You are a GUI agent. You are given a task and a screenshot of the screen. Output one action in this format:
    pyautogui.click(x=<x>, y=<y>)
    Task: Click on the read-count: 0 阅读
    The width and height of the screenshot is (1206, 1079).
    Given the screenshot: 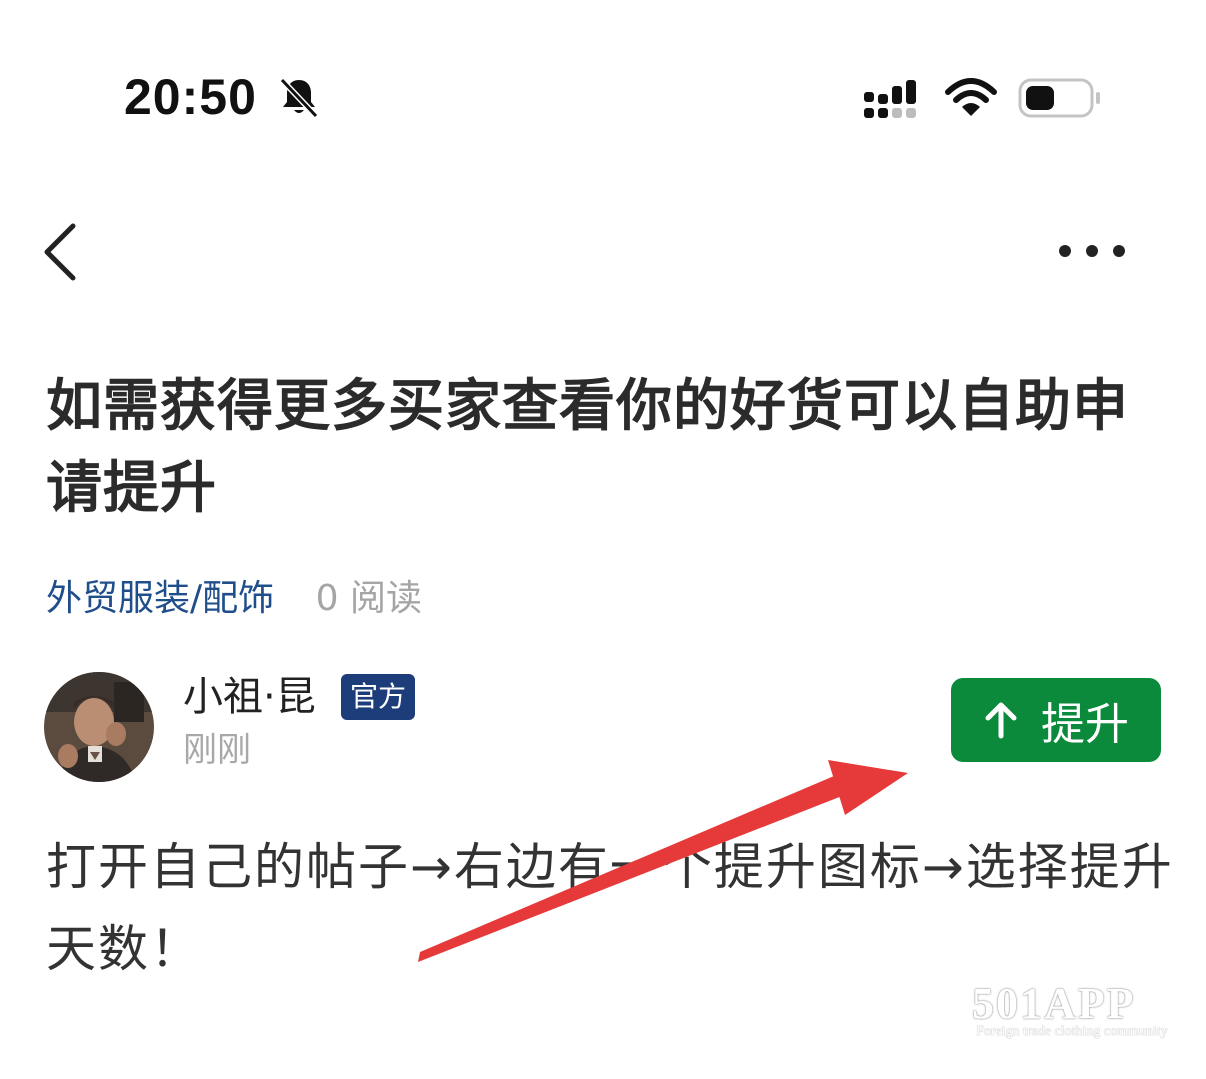 What is the action you would take?
    pyautogui.click(x=368, y=598)
    